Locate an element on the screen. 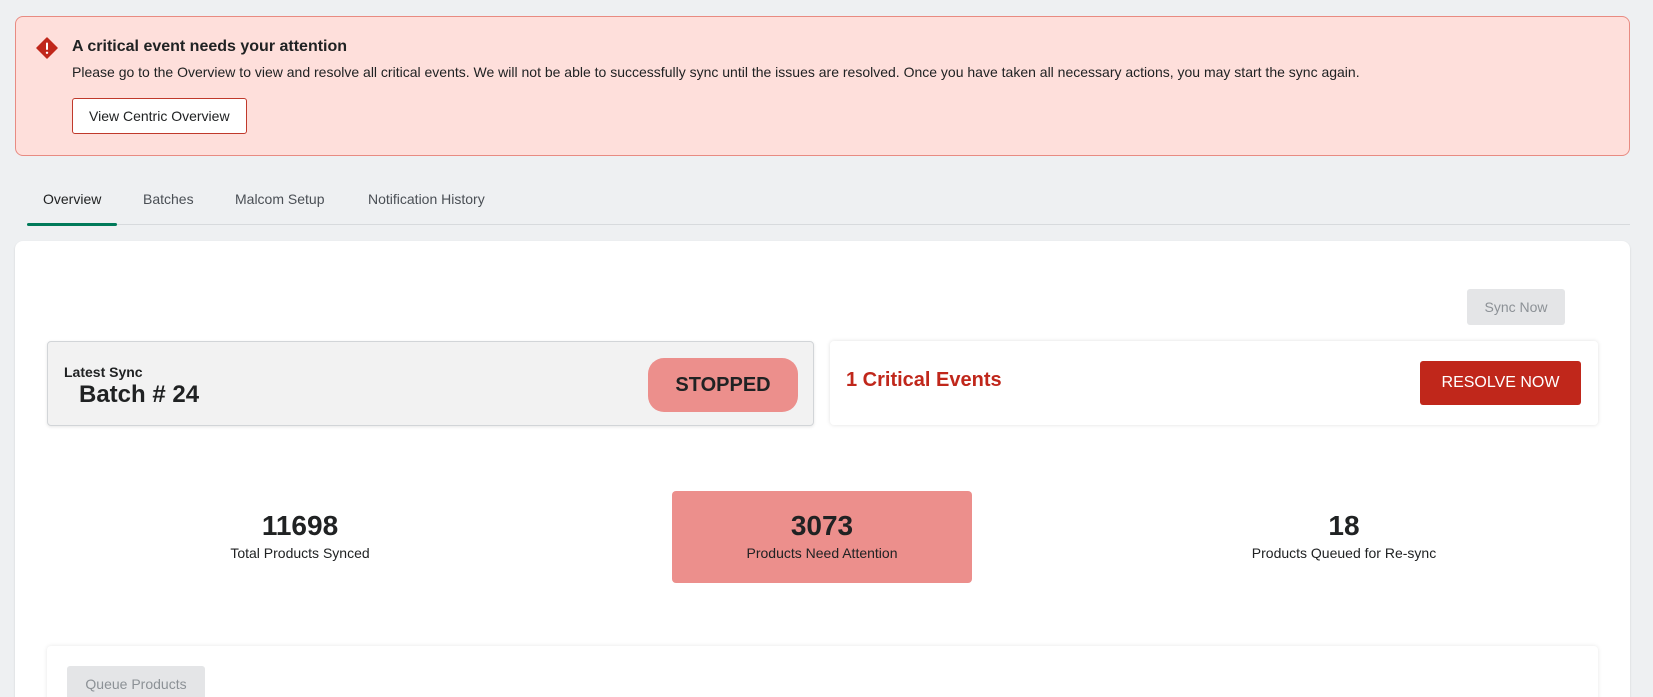 This screenshot has width=1653, height=697. stat-need-attention: 3073 Products Need Attention is located at coordinates (822, 537).